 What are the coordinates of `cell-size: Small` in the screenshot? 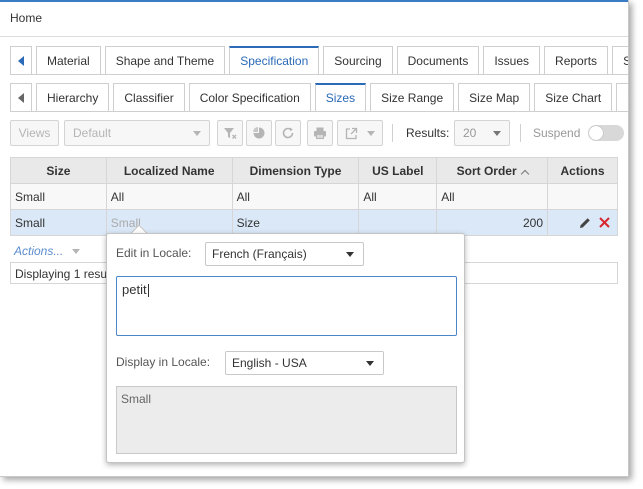 It's located at (58, 222).